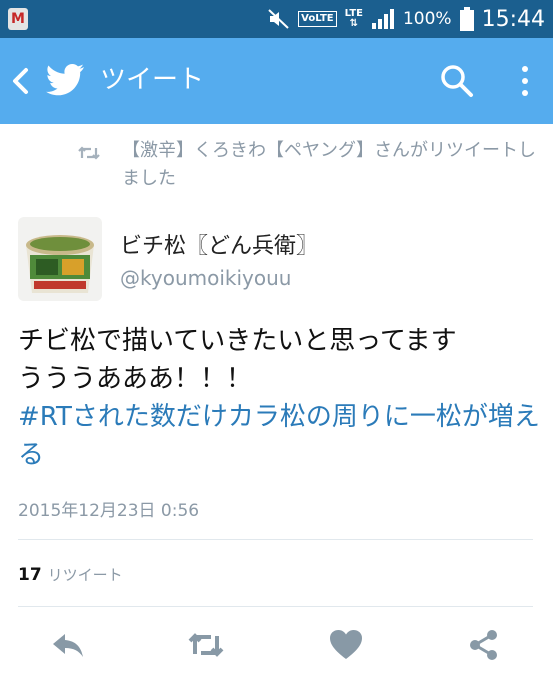  Describe the element at coordinates (457, 81) in the screenshot. I see `search-icon` at that location.